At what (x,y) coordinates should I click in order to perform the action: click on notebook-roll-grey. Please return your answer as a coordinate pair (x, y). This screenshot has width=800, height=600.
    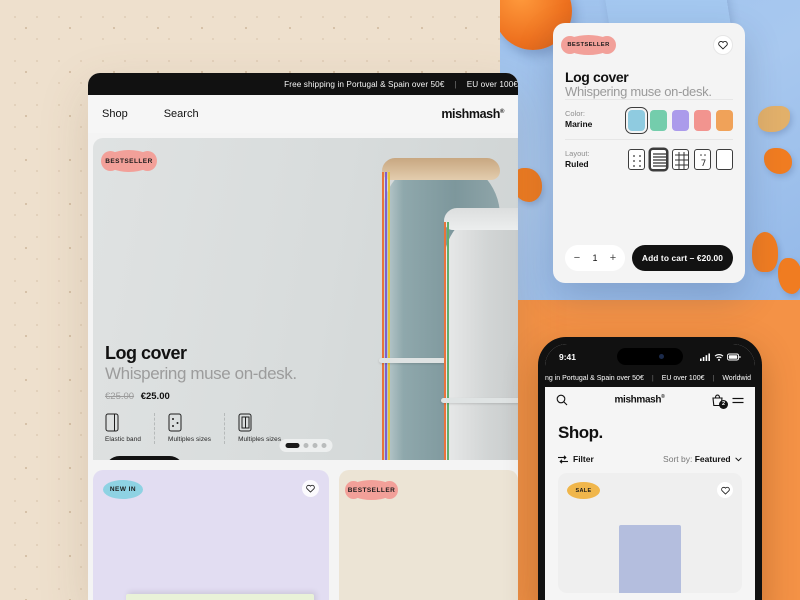
    Looking at the image, I should click on (479, 334).